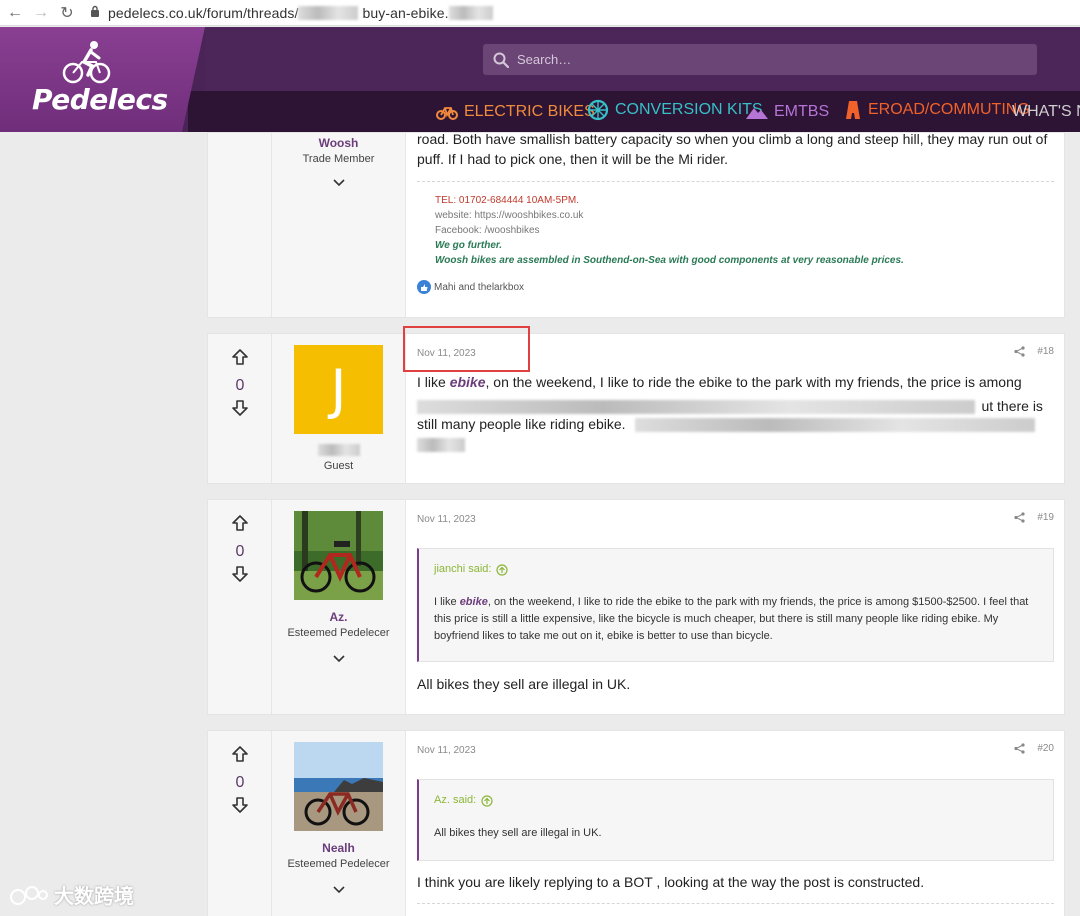  What do you see at coordinates (473, 602) in the screenshot?
I see `quote-body-emphasis: ebike` at bounding box center [473, 602].